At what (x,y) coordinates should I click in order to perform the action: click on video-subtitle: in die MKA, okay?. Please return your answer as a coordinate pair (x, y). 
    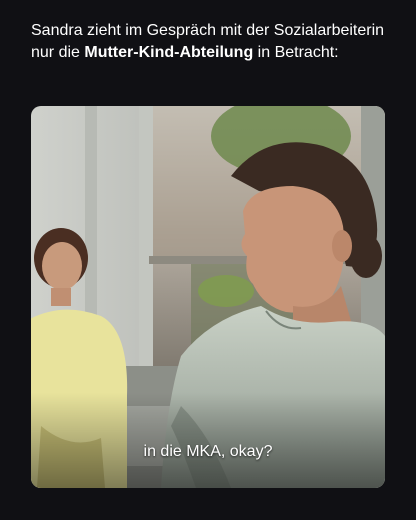
    Looking at the image, I should click on (208, 451).